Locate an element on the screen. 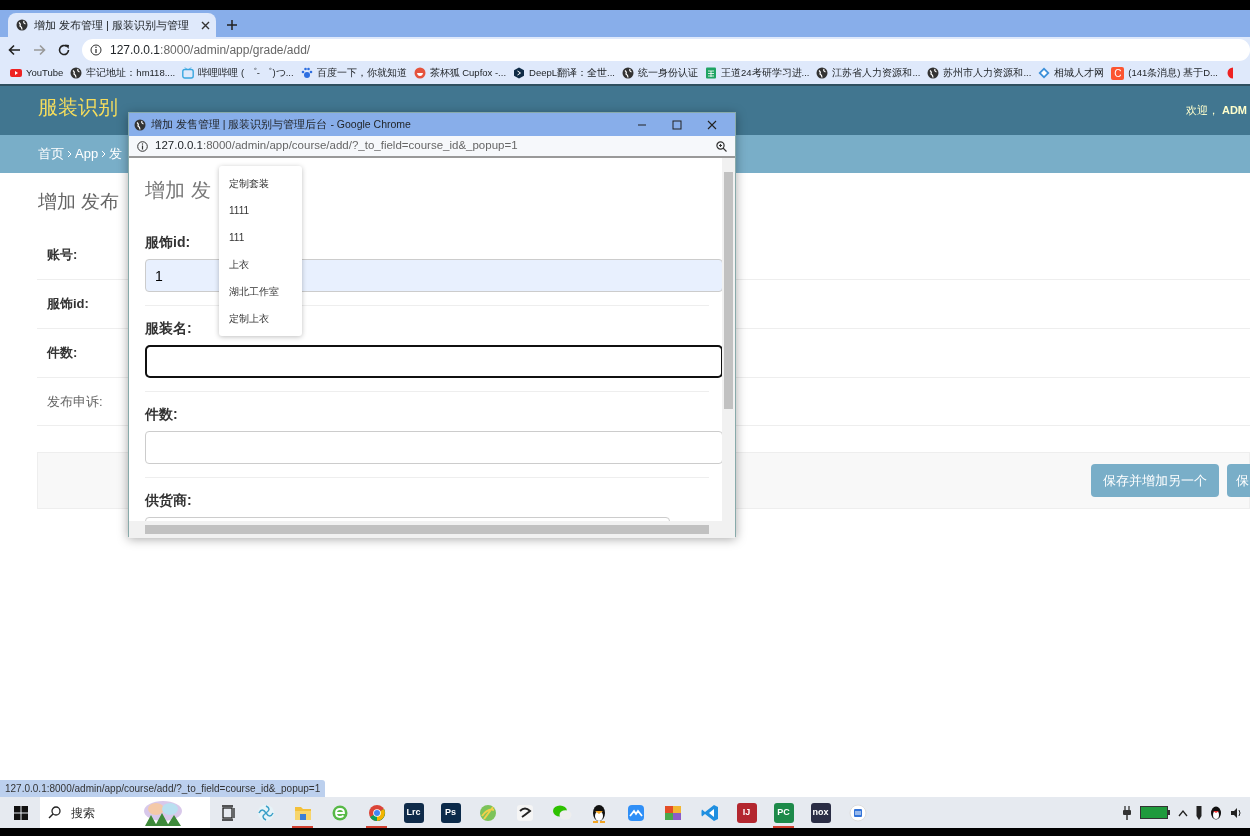 Image resolution: width=1250 pixels, height=836 pixels. maximize-icon is located at coordinates (677, 124).